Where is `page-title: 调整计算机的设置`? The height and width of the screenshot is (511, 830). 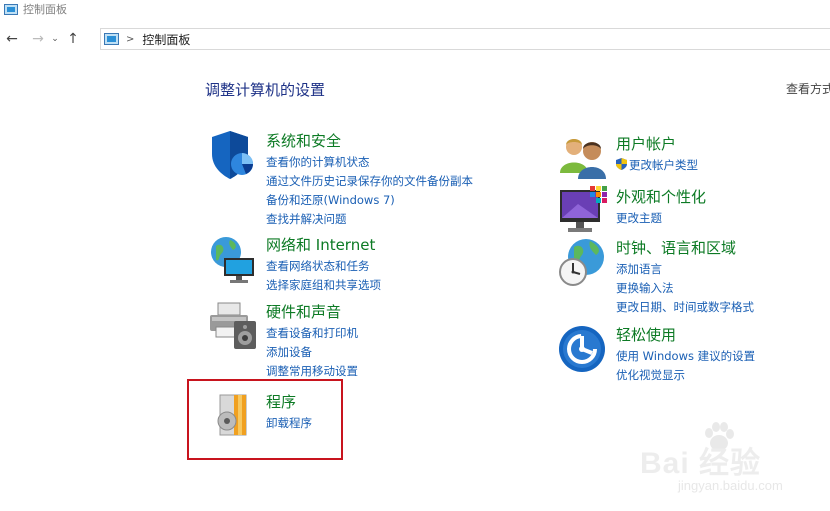 page-title: 调整计算机的设置 is located at coordinates (265, 90).